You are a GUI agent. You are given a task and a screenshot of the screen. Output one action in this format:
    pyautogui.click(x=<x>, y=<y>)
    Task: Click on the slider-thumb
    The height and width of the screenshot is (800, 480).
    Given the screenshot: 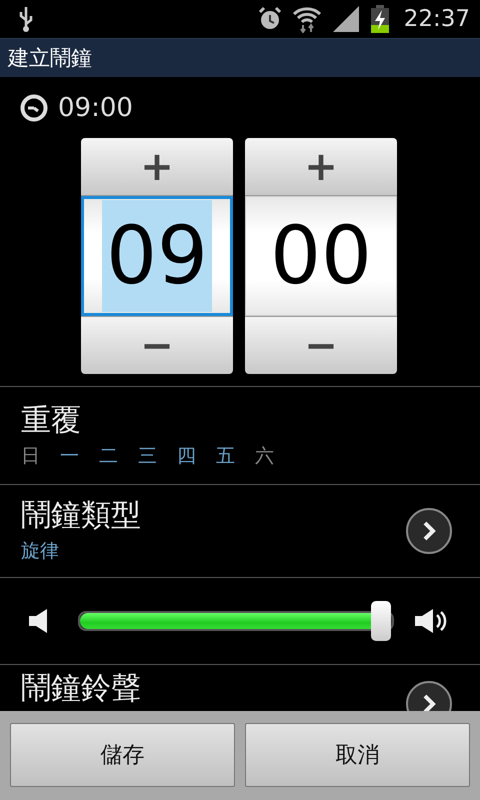 What is the action you would take?
    pyautogui.click(x=380, y=621)
    